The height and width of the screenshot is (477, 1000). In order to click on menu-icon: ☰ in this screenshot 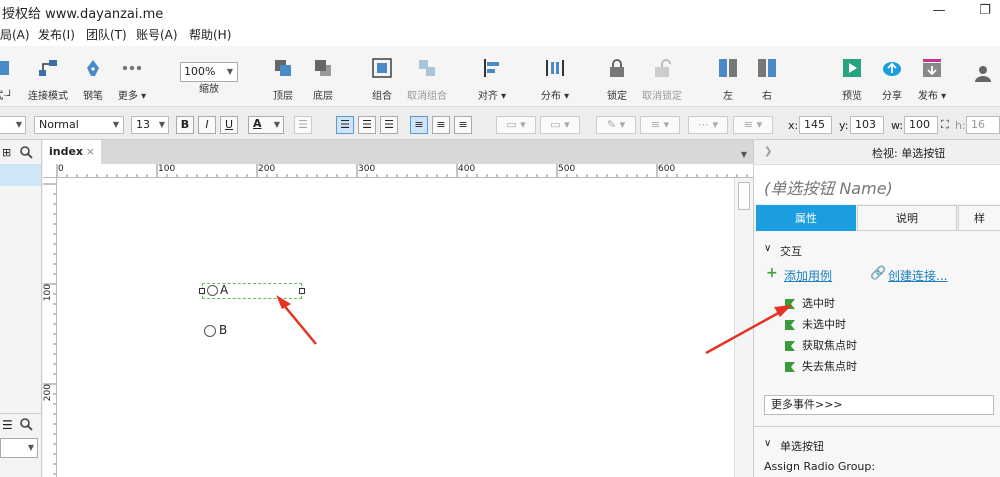, I will do `click(7, 425)`.